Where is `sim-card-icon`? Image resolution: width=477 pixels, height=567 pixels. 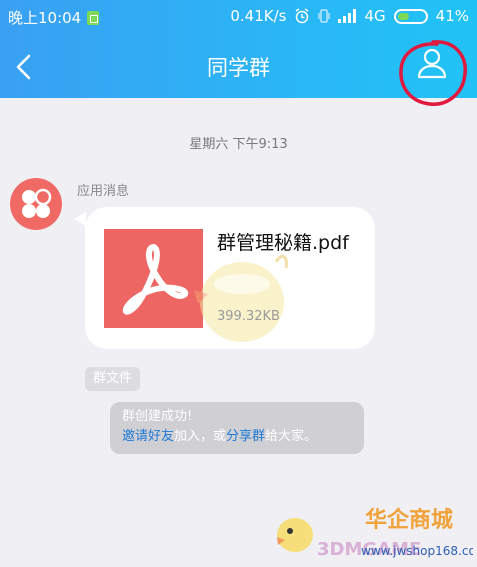
sim-card-icon is located at coordinates (93, 17).